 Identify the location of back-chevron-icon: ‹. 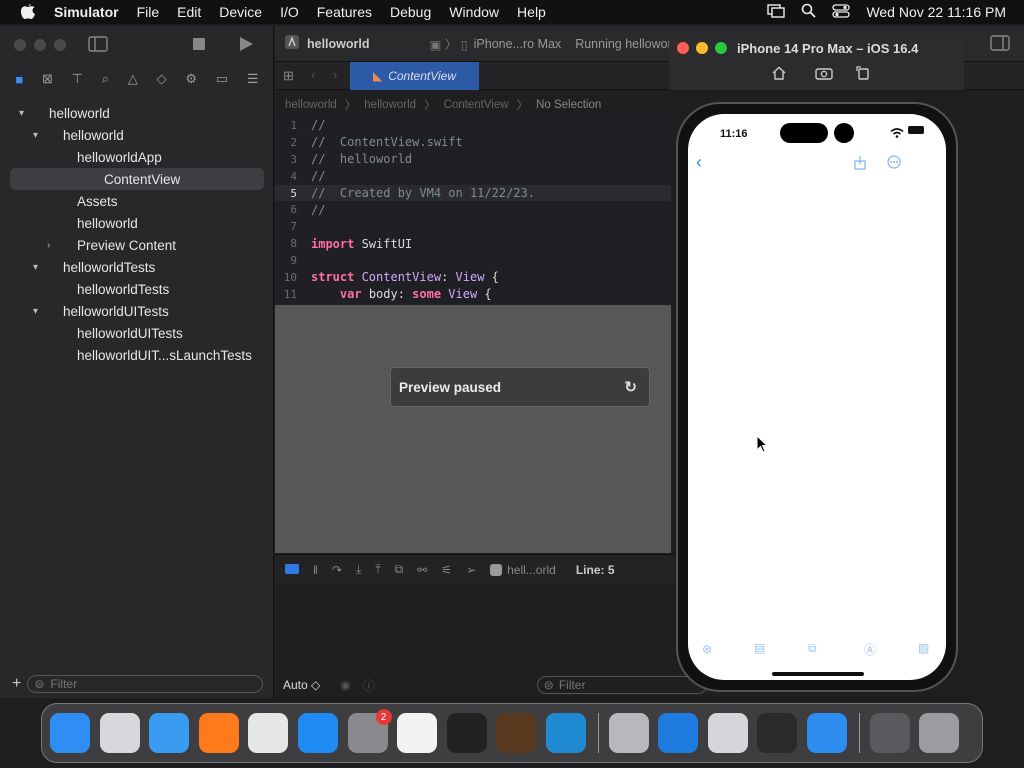
(699, 162).